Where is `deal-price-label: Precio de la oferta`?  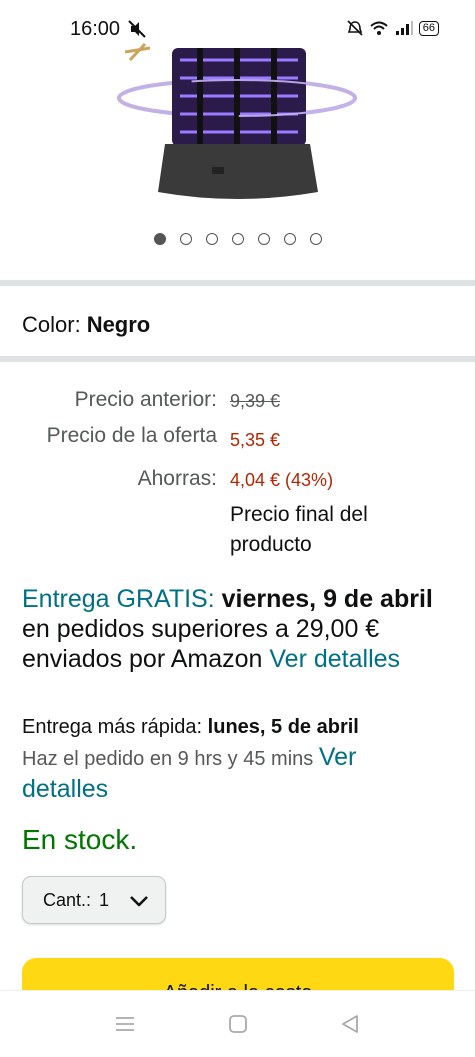 deal-price-label: Precio de la oferta is located at coordinates (131, 435).